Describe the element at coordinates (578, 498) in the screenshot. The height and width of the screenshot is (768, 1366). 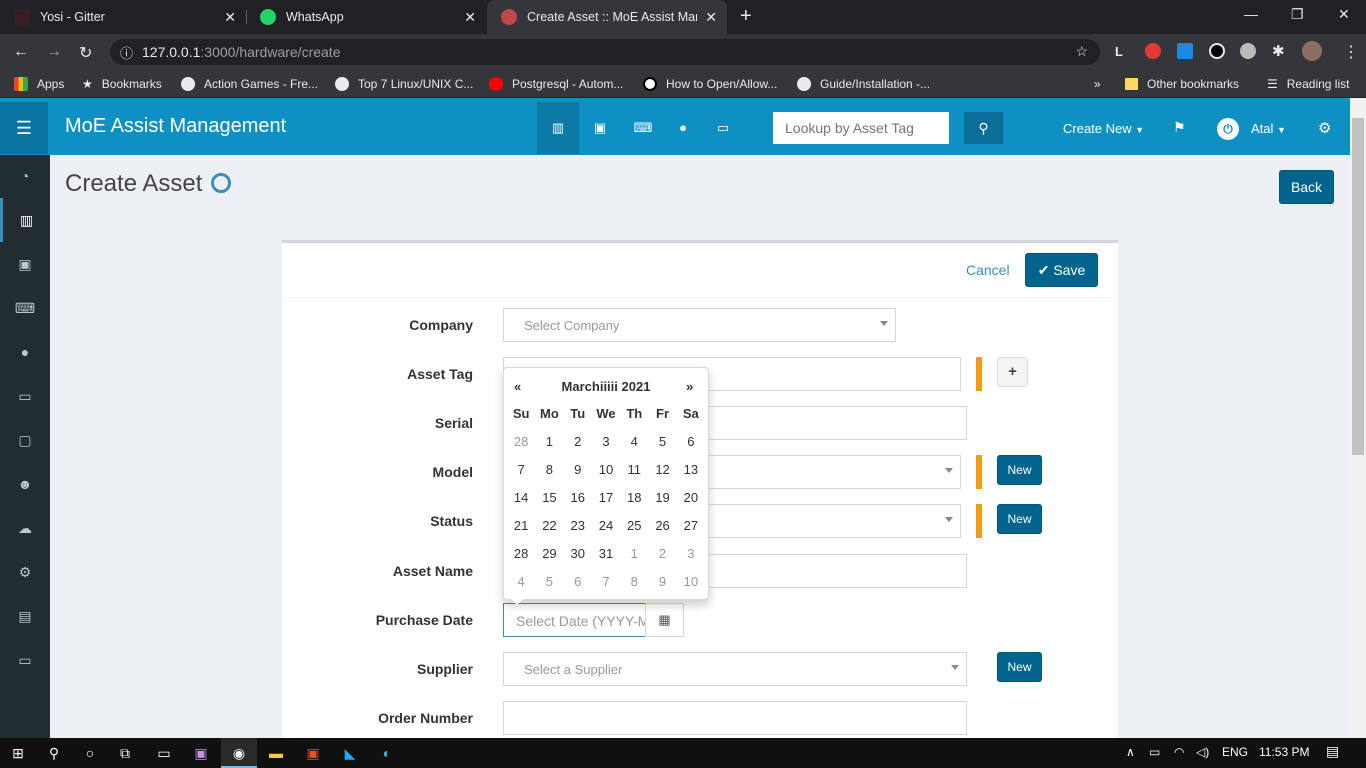
I see `datepicker-day: 16` at that location.